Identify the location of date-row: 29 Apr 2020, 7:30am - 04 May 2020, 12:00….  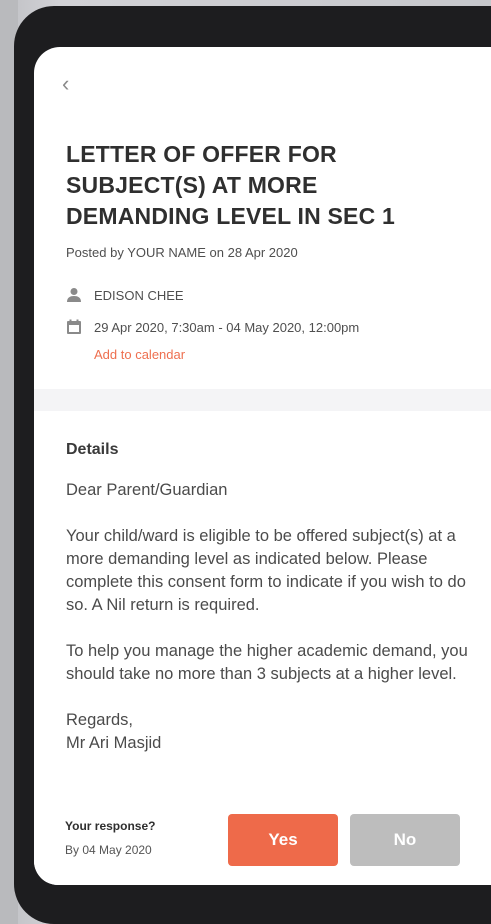
(212, 327).